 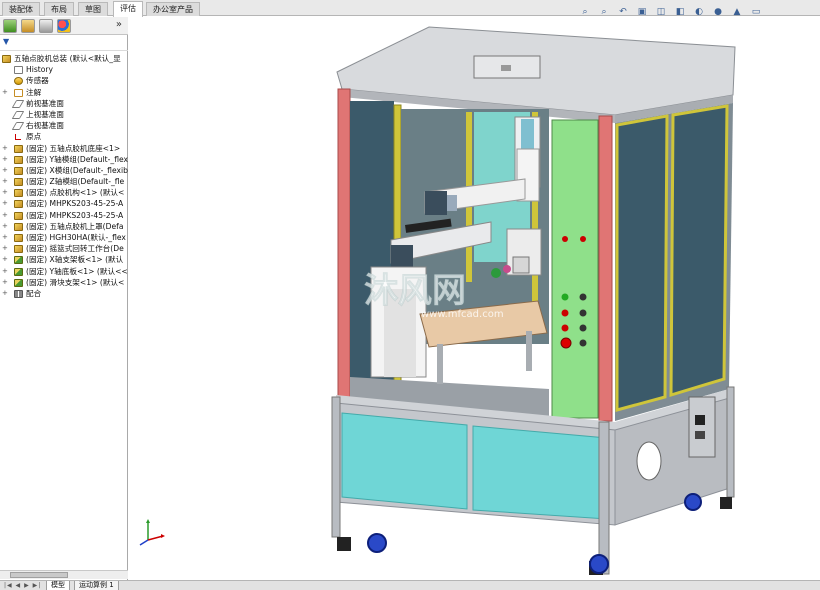 I want to click on view-orientation-icon: ◫, so click(x=661, y=12).